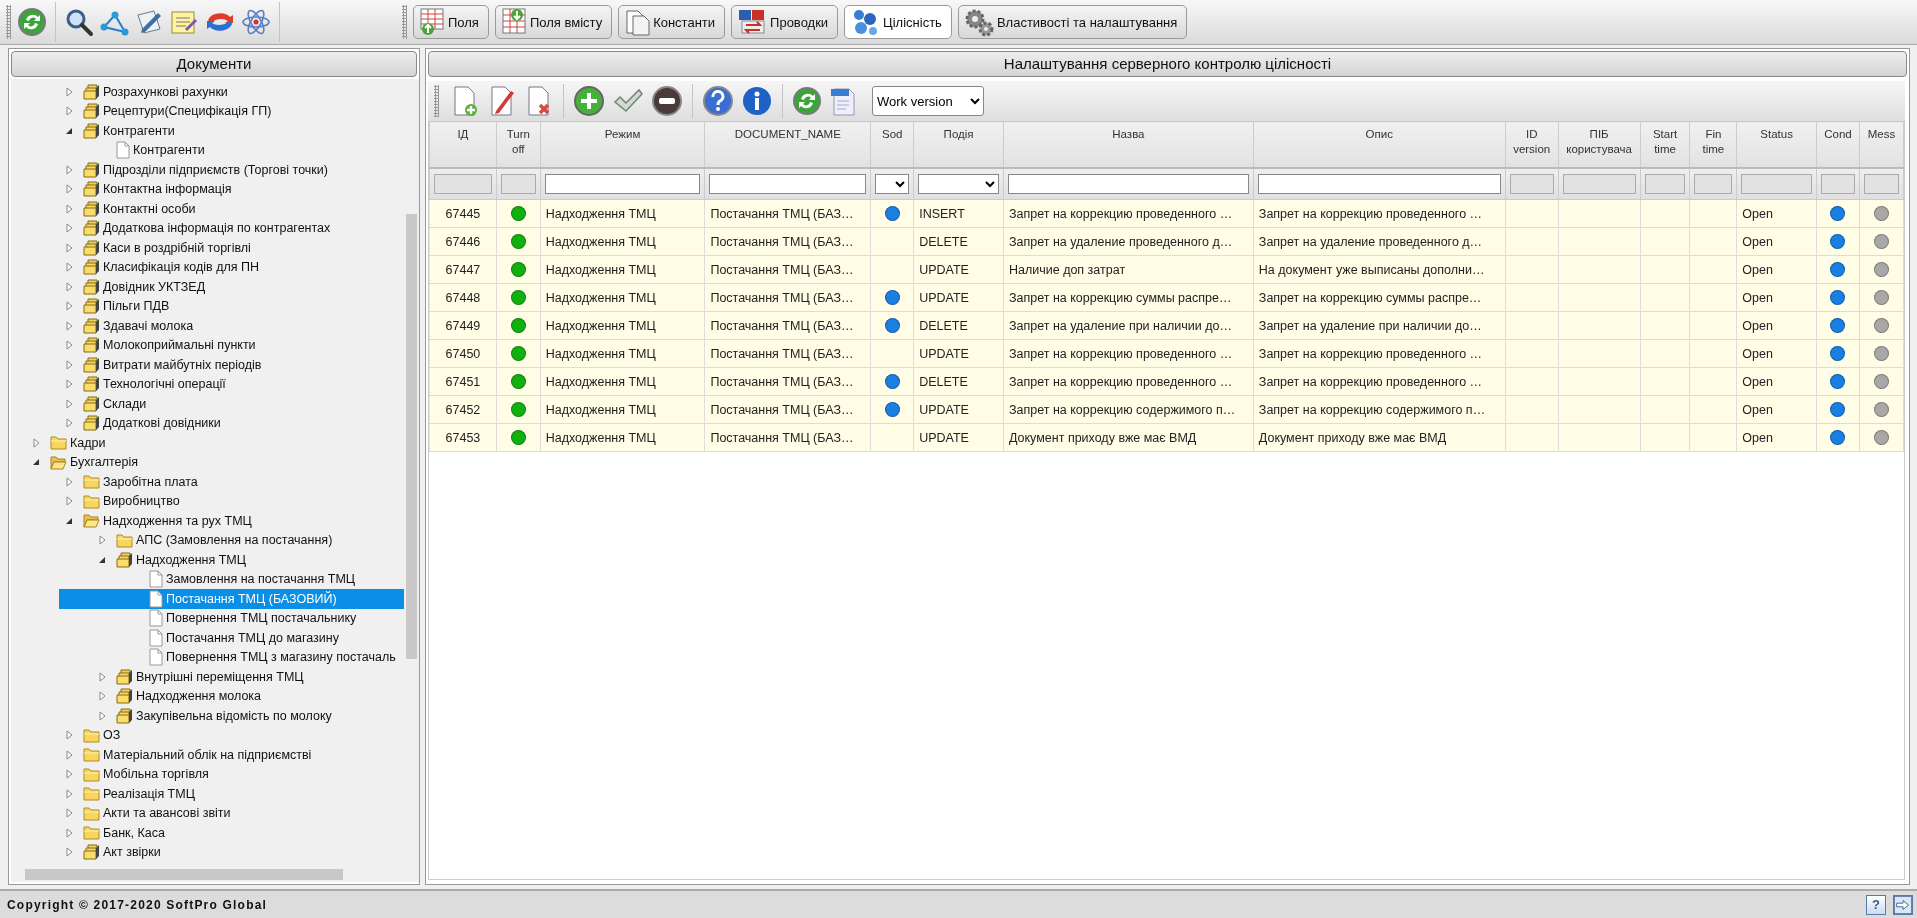  What do you see at coordinates (718, 101) in the screenshot?
I see `help-icon` at bounding box center [718, 101].